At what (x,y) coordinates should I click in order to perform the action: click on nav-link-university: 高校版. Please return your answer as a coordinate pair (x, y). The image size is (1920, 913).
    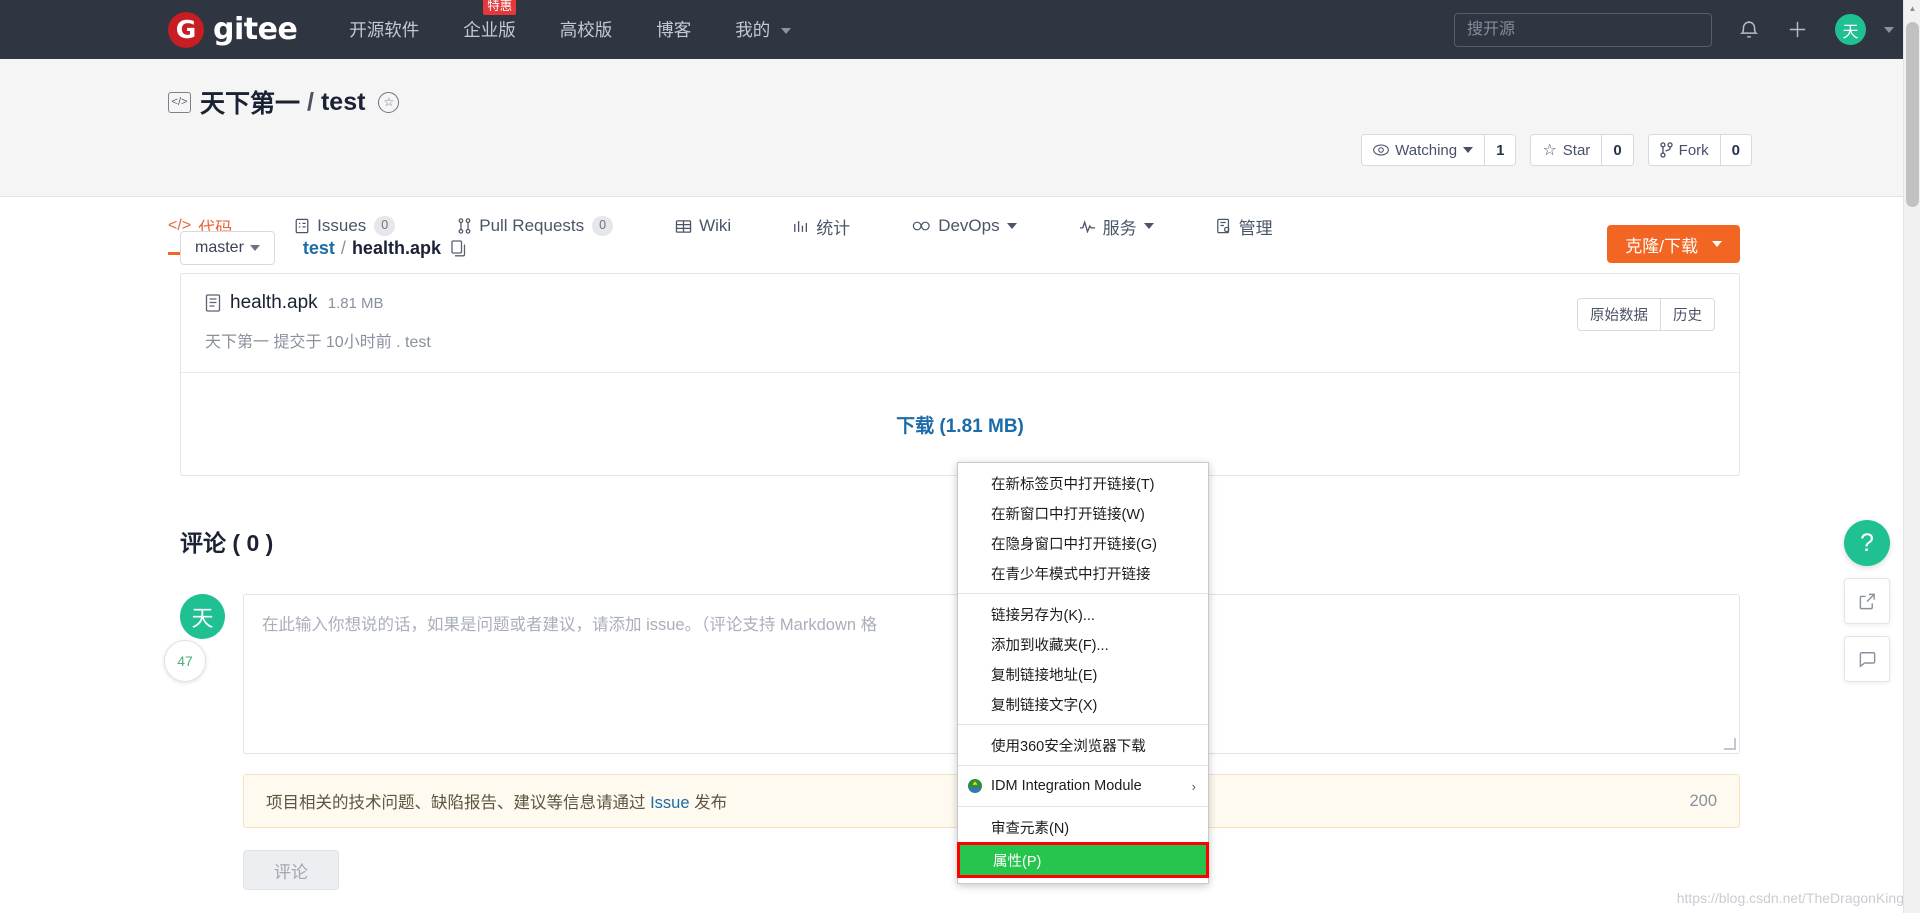
    Looking at the image, I should click on (586, 29).